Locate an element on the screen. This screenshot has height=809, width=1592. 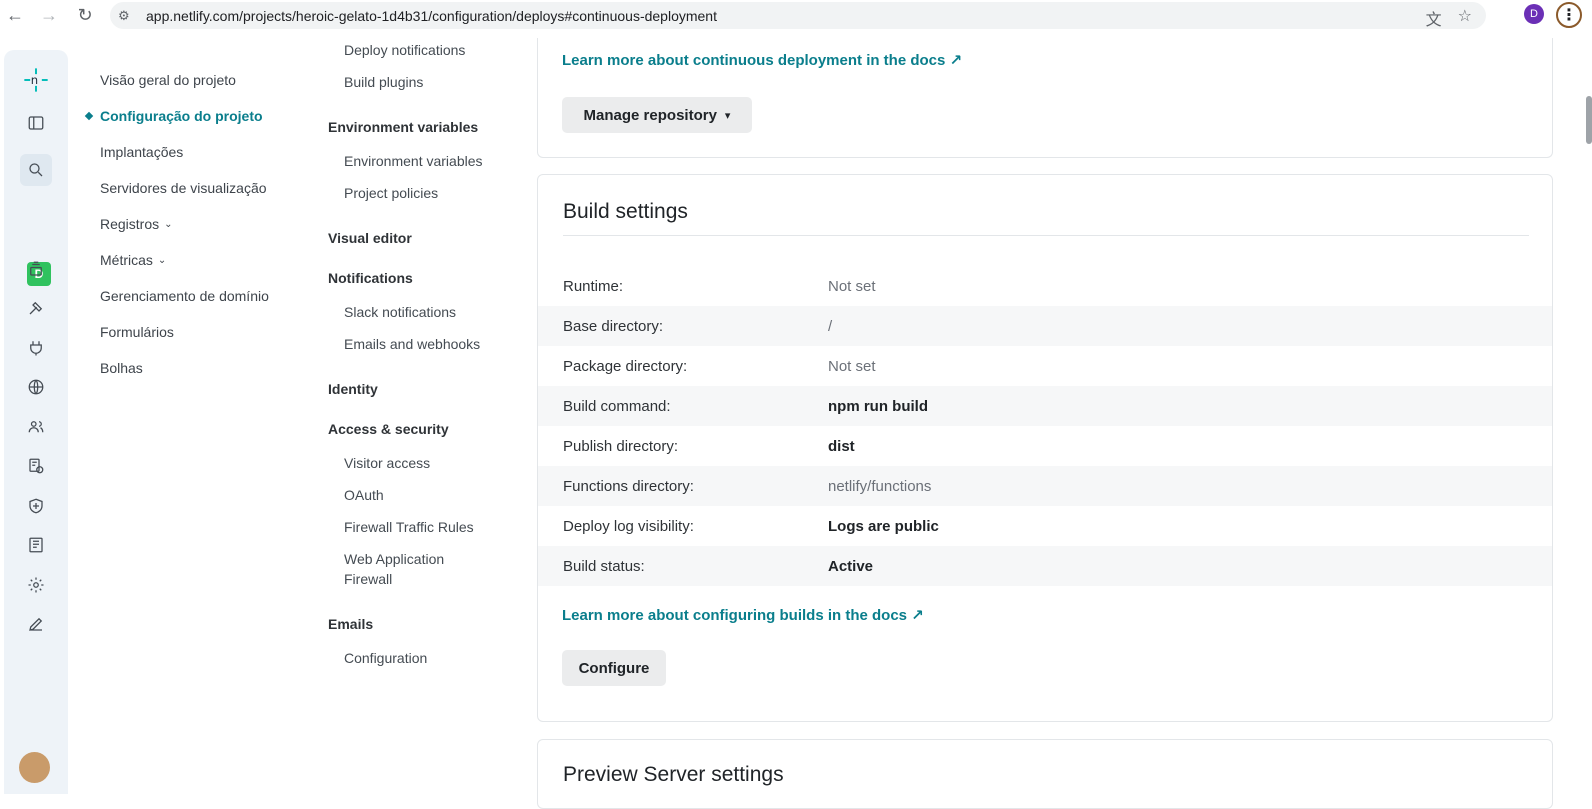
netlify-logo-icon: n is located at coordinates (36, 80).